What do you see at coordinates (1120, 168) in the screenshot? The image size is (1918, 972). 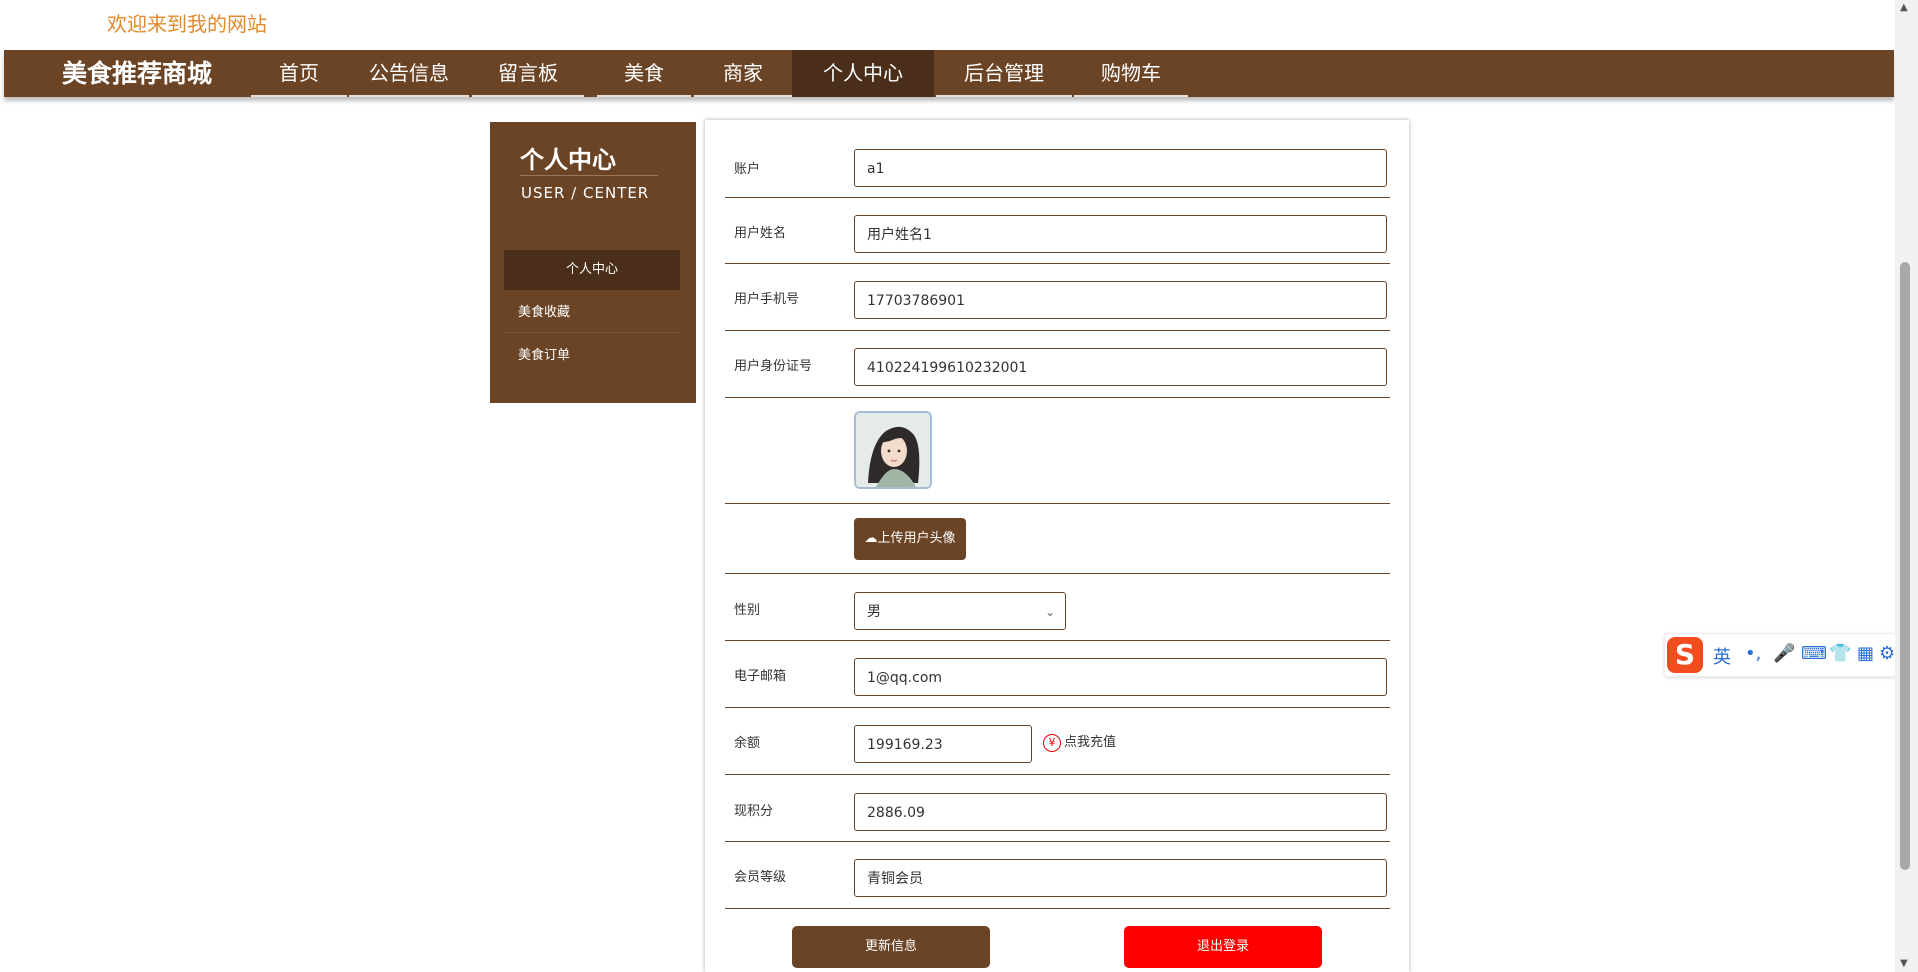 I see `account-field: a1` at bounding box center [1120, 168].